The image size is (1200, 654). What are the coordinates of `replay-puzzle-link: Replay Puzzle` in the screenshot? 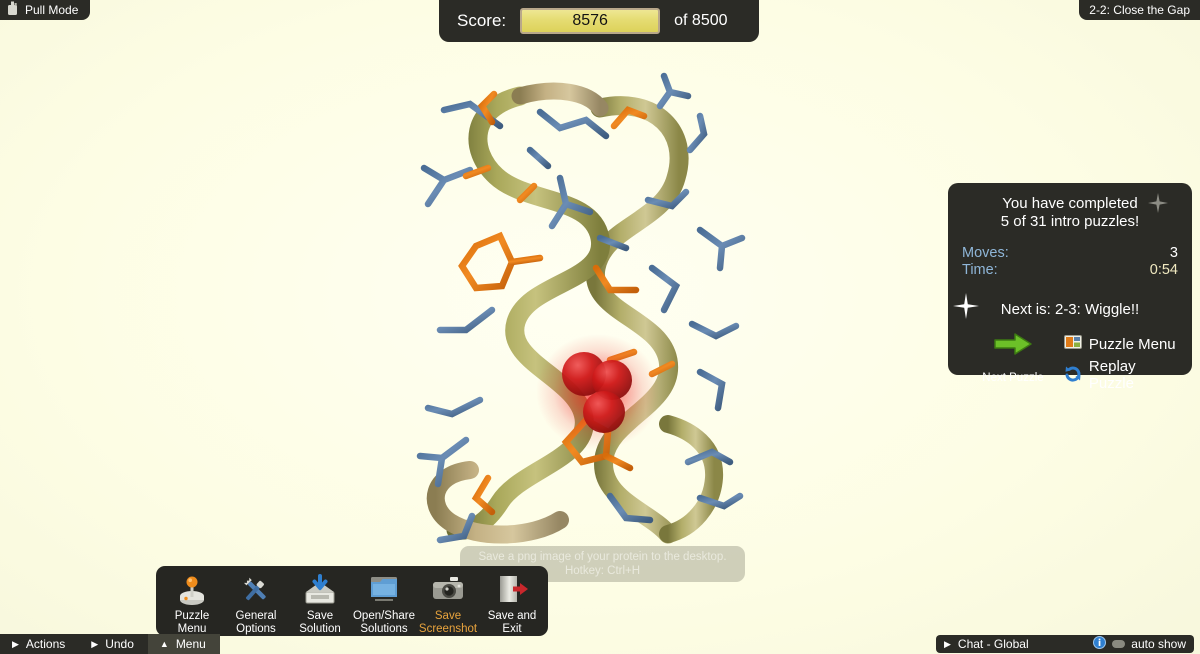 It's located at (1121, 375).